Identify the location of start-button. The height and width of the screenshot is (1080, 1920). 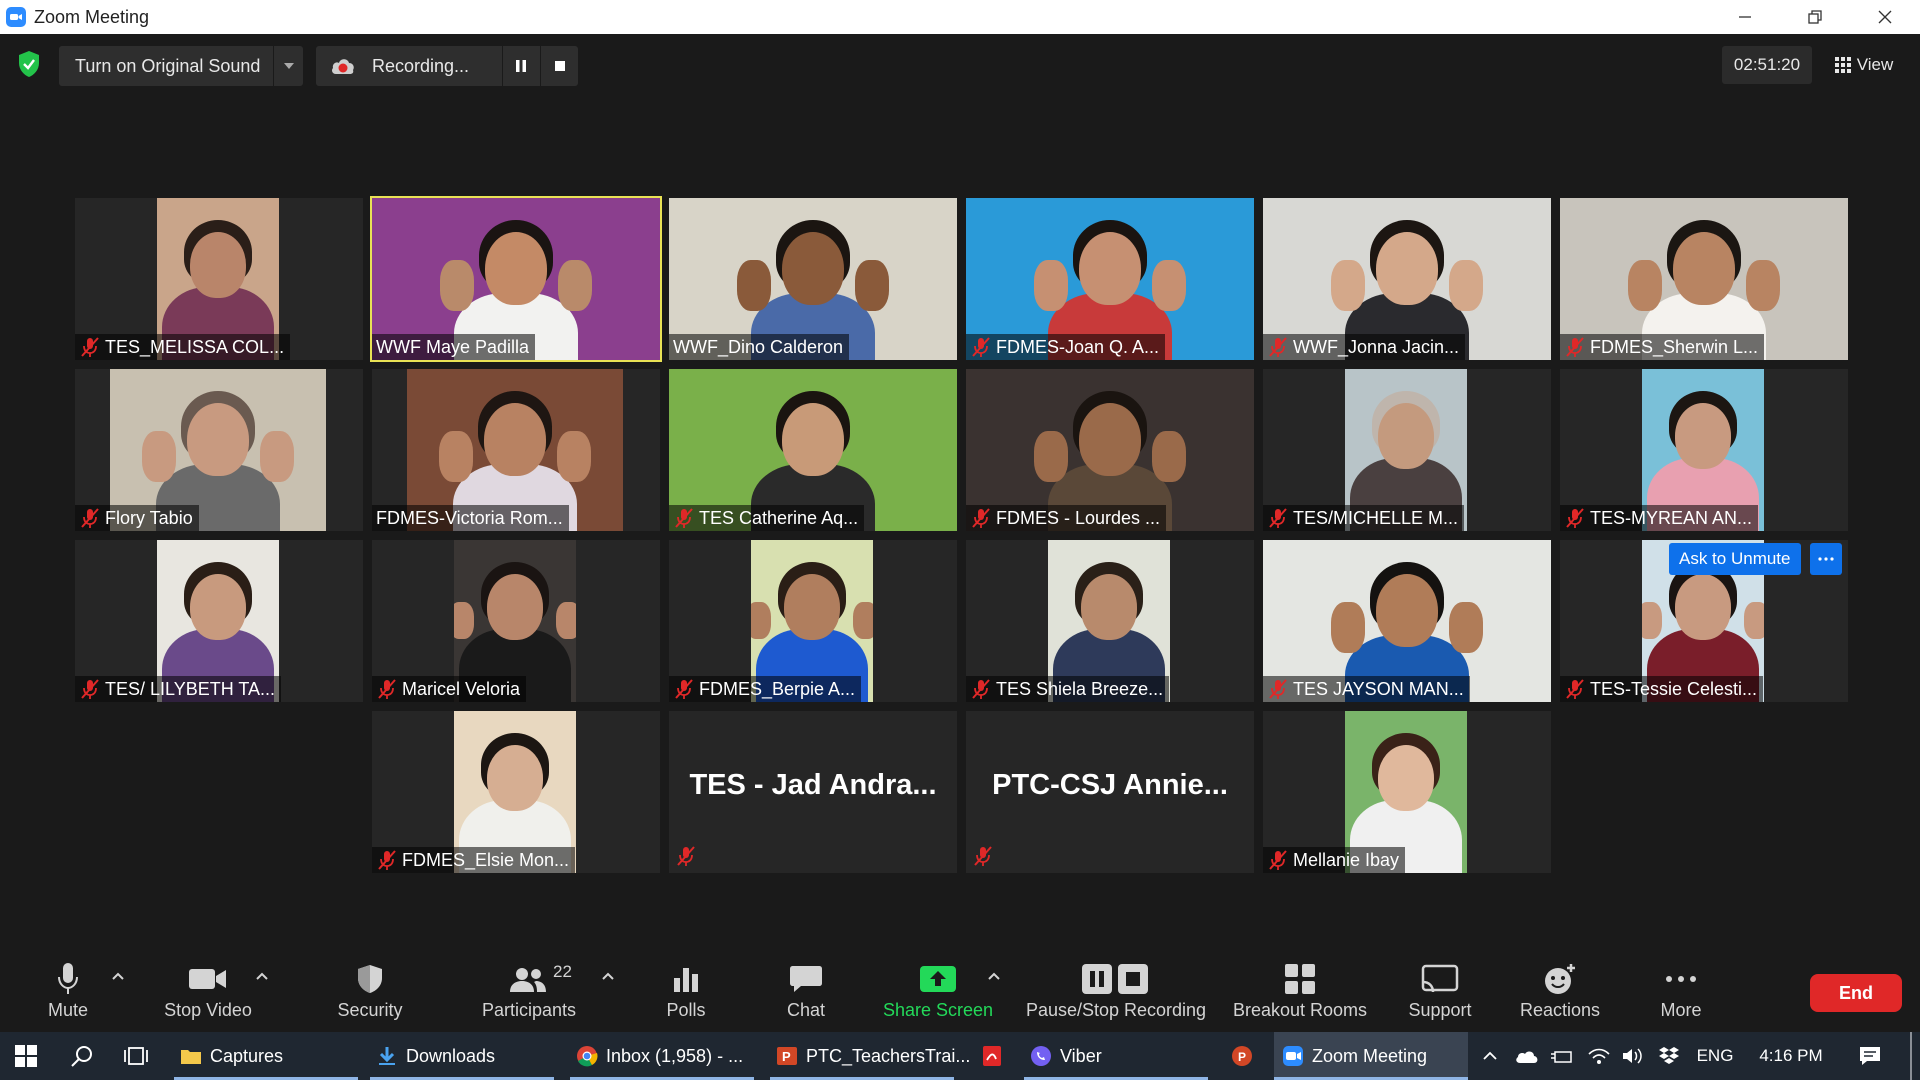
(26, 1056).